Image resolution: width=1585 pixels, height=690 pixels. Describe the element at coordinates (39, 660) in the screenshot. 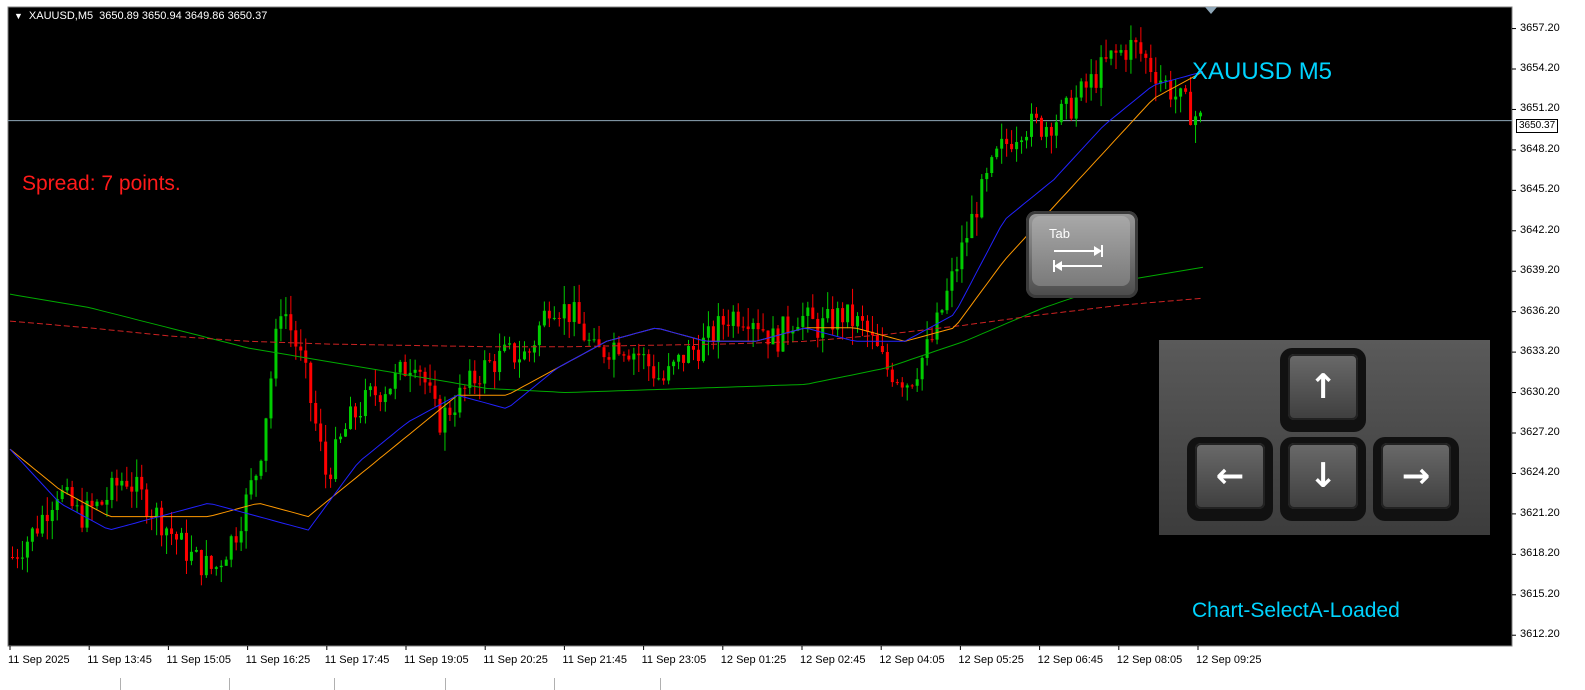

I see `x-tick-label: 11 Sep 2025` at that location.